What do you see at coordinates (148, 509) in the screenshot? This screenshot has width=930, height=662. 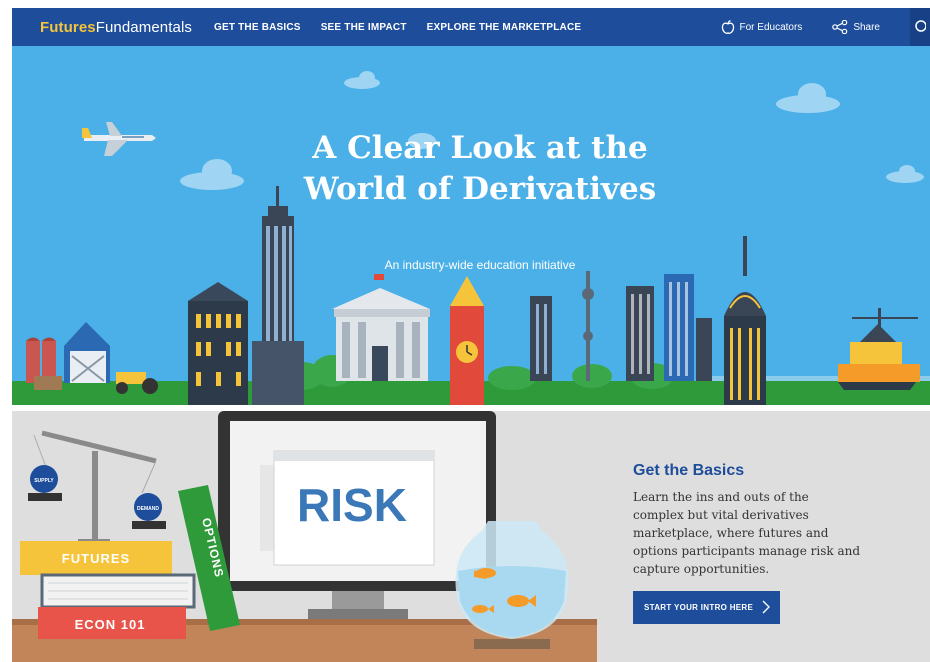 I see `demand-label: DEMAND` at bounding box center [148, 509].